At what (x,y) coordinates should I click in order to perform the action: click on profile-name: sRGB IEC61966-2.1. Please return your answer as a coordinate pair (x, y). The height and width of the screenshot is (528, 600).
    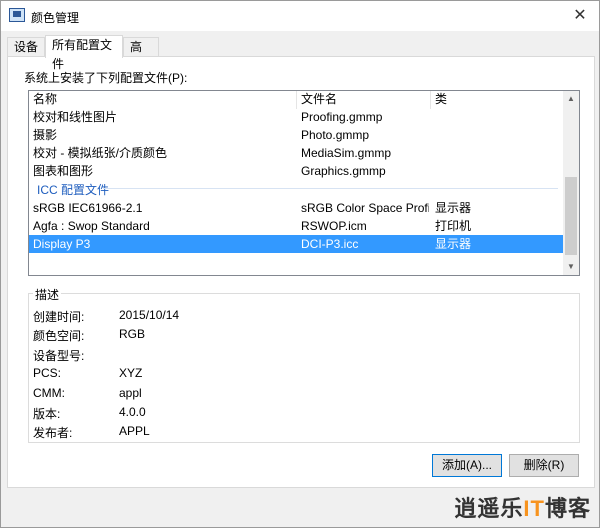
    Looking at the image, I should click on (88, 208).